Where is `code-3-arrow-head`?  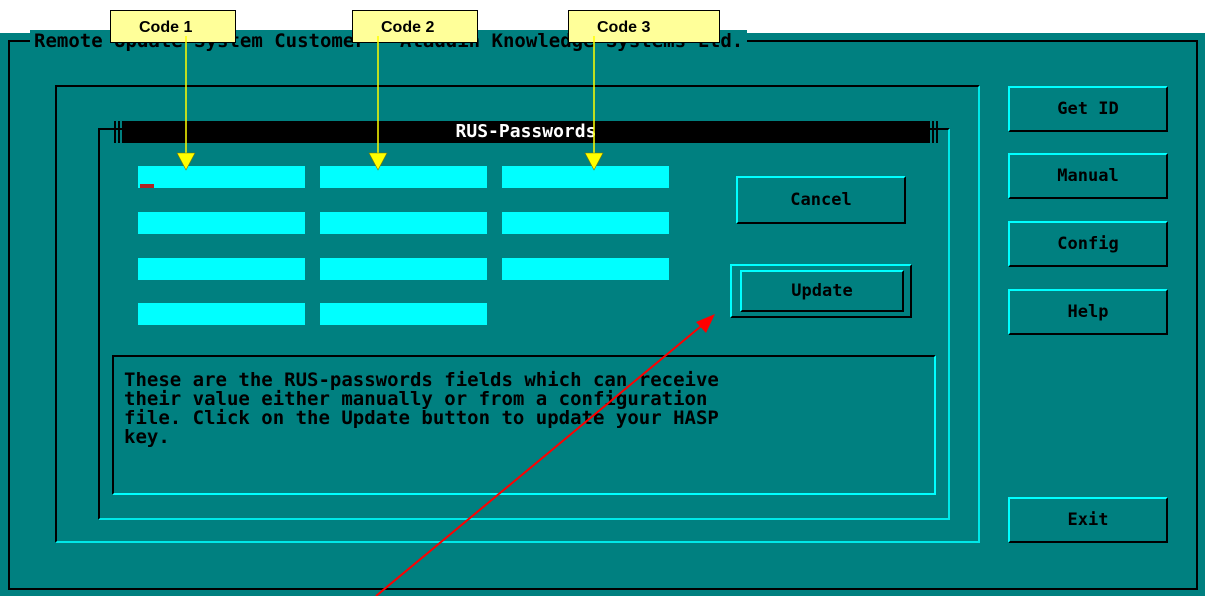 code-3-arrow-head is located at coordinates (594, 161).